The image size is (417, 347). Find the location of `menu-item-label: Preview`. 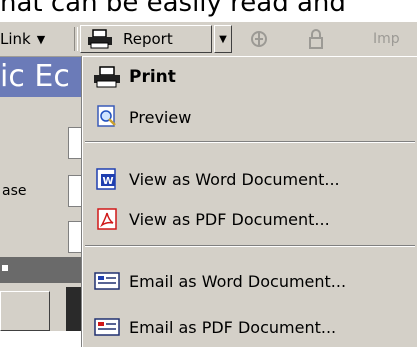

menu-item-label: Preview is located at coordinates (160, 117).